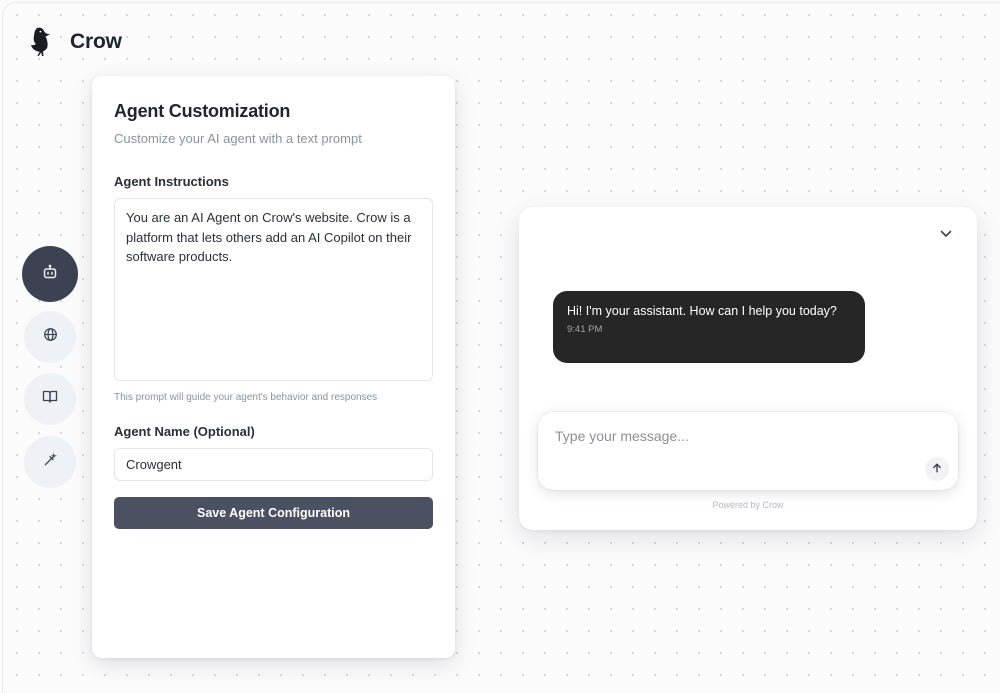 This screenshot has height=693, width=1000. I want to click on agent-name-input: Crowgent, so click(273, 464).